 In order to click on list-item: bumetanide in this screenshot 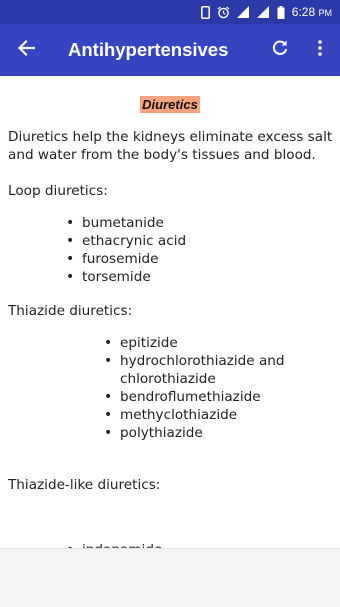, I will do `click(125, 223)`.